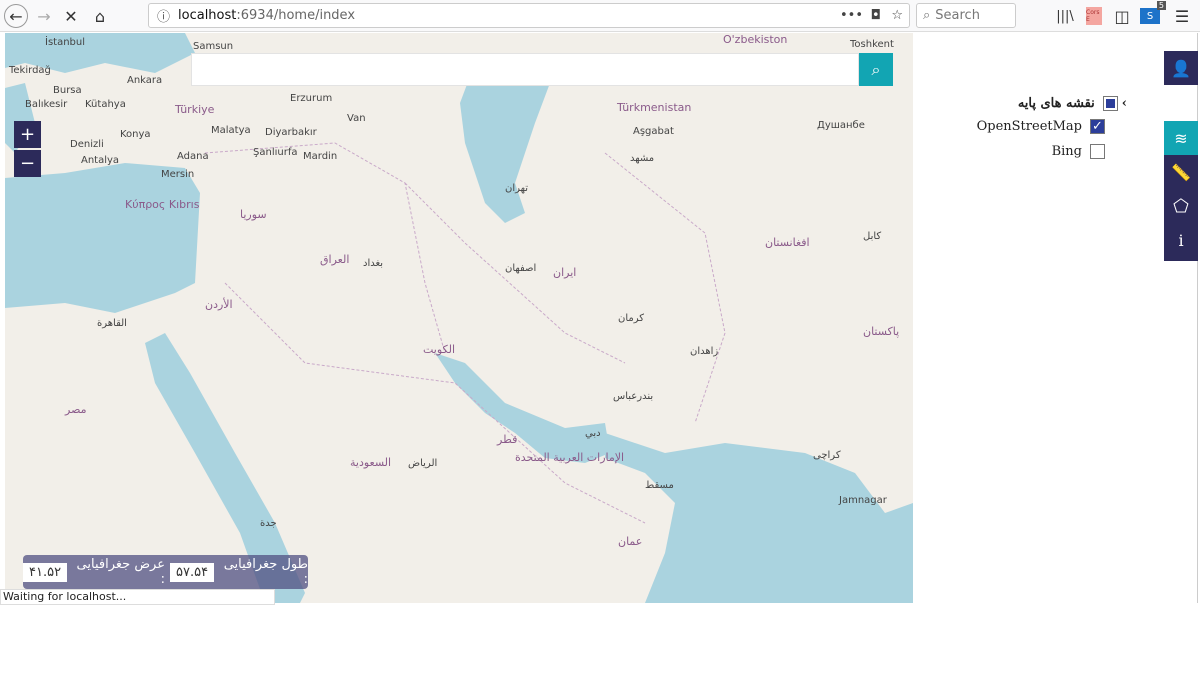 This screenshot has width=1200, height=675. Describe the element at coordinates (755, 39) in the screenshot. I see `country-label: O'zbekiston` at that location.